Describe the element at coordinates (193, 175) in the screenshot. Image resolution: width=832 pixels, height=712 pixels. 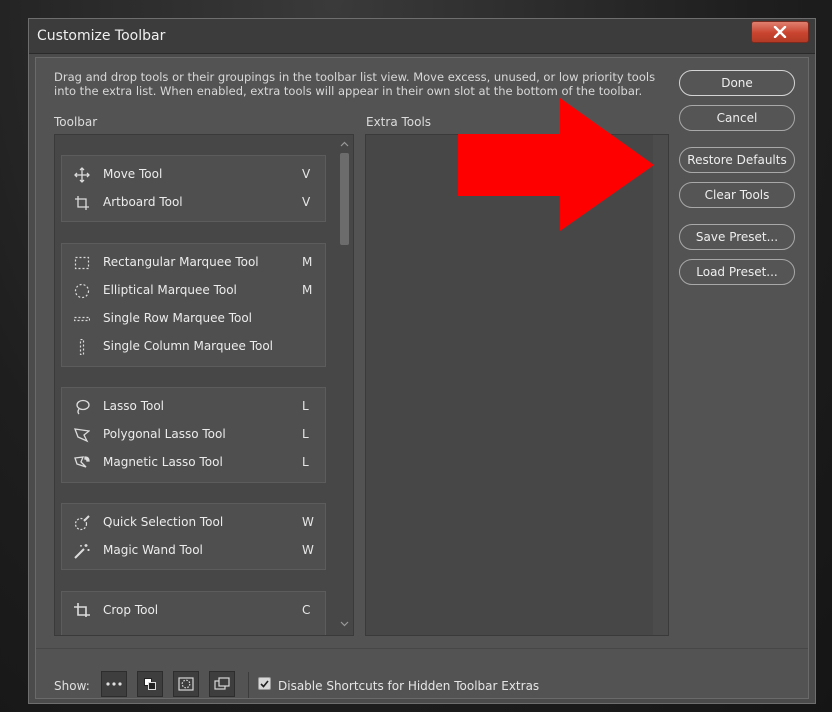
I see `tool-row-move: Move Tool V` at that location.